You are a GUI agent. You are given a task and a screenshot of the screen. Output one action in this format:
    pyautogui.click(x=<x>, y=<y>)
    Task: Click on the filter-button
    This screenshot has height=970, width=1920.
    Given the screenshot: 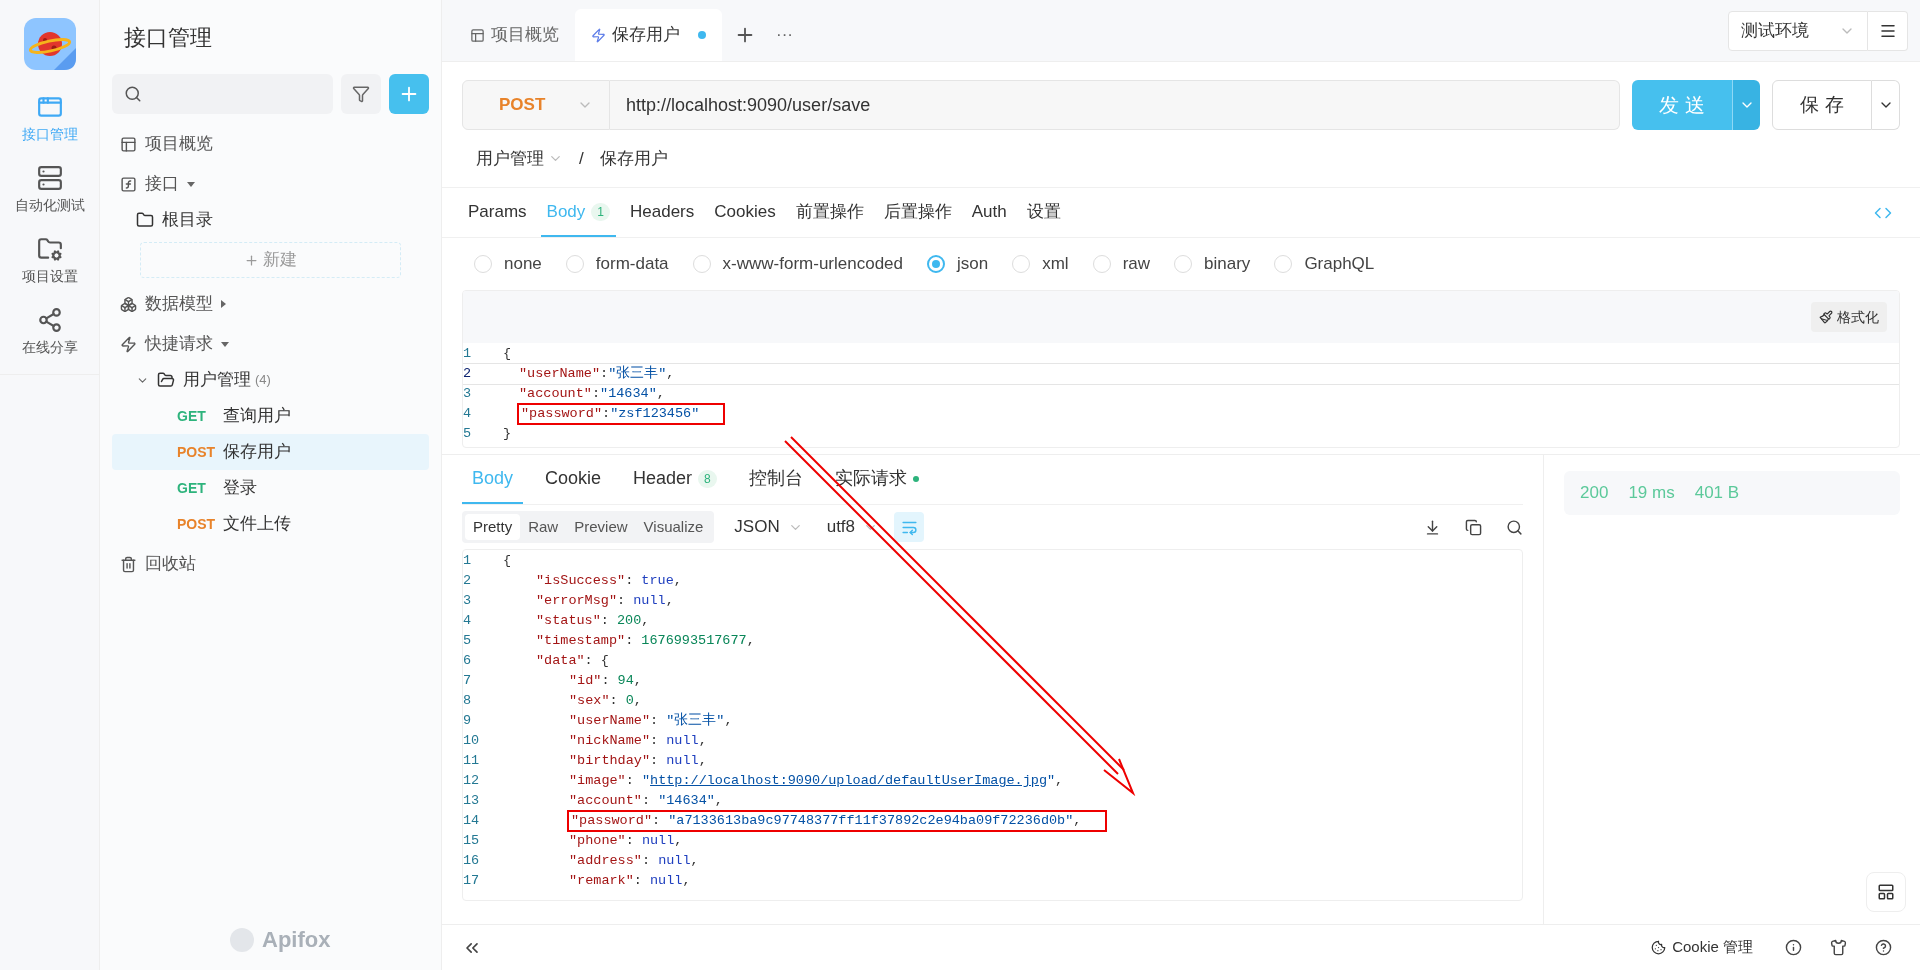 What is the action you would take?
    pyautogui.click(x=361, y=94)
    